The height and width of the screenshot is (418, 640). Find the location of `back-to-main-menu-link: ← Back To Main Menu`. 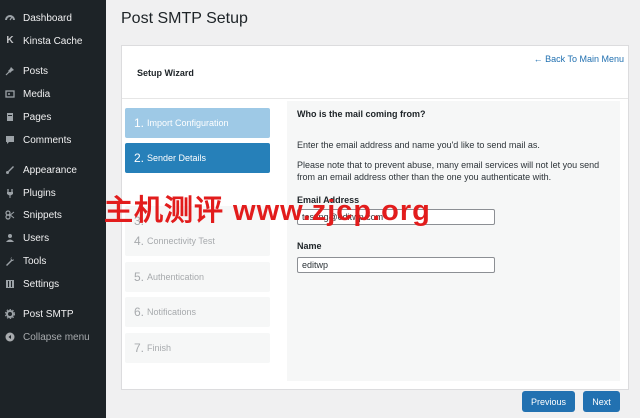

back-to-main-menu-link: ← Back To Main Menu is located at coordinates (579, 59).